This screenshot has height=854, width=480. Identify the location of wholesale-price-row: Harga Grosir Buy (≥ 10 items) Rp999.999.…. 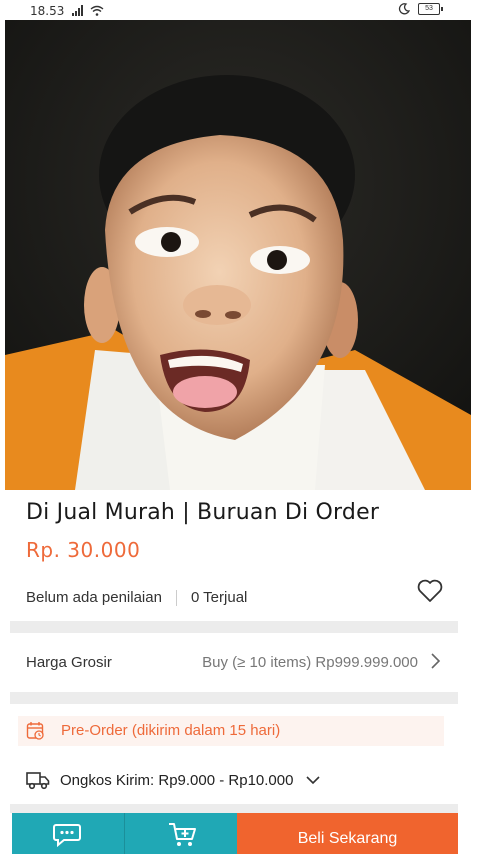
(234, 663).